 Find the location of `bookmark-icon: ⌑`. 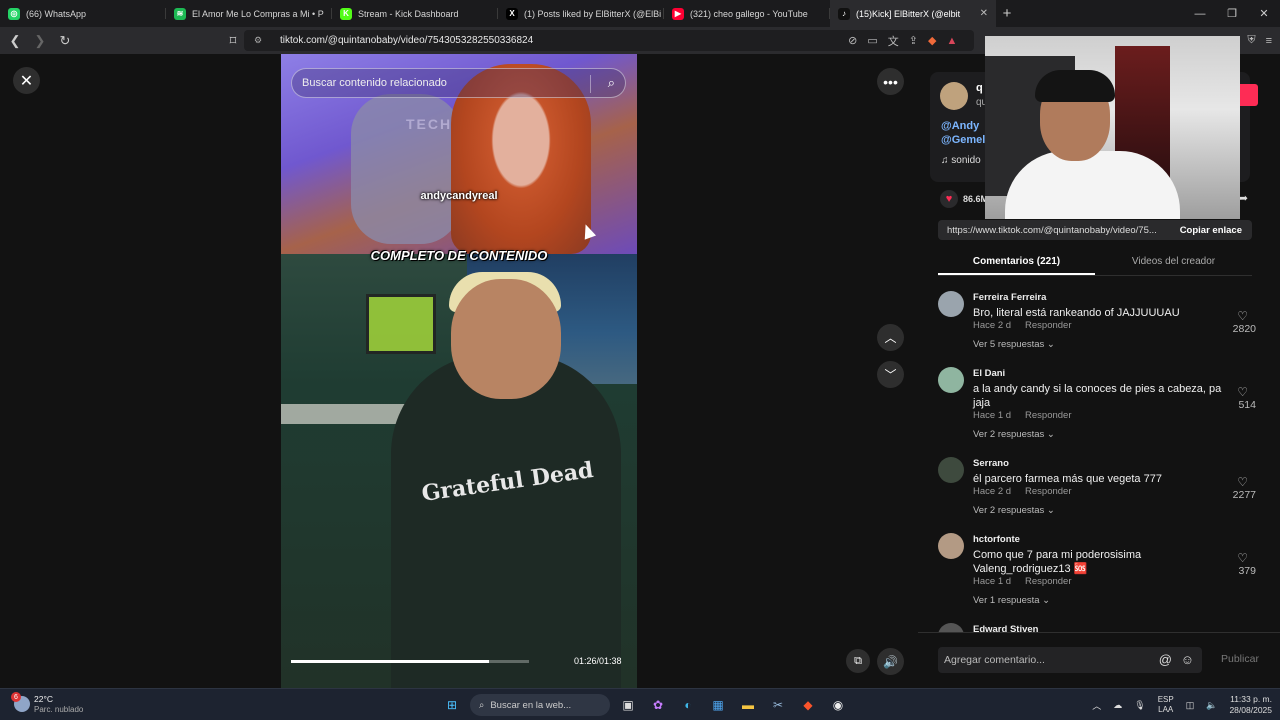

bookmark-icon: ⌑ is located at coordinates (233, 41).